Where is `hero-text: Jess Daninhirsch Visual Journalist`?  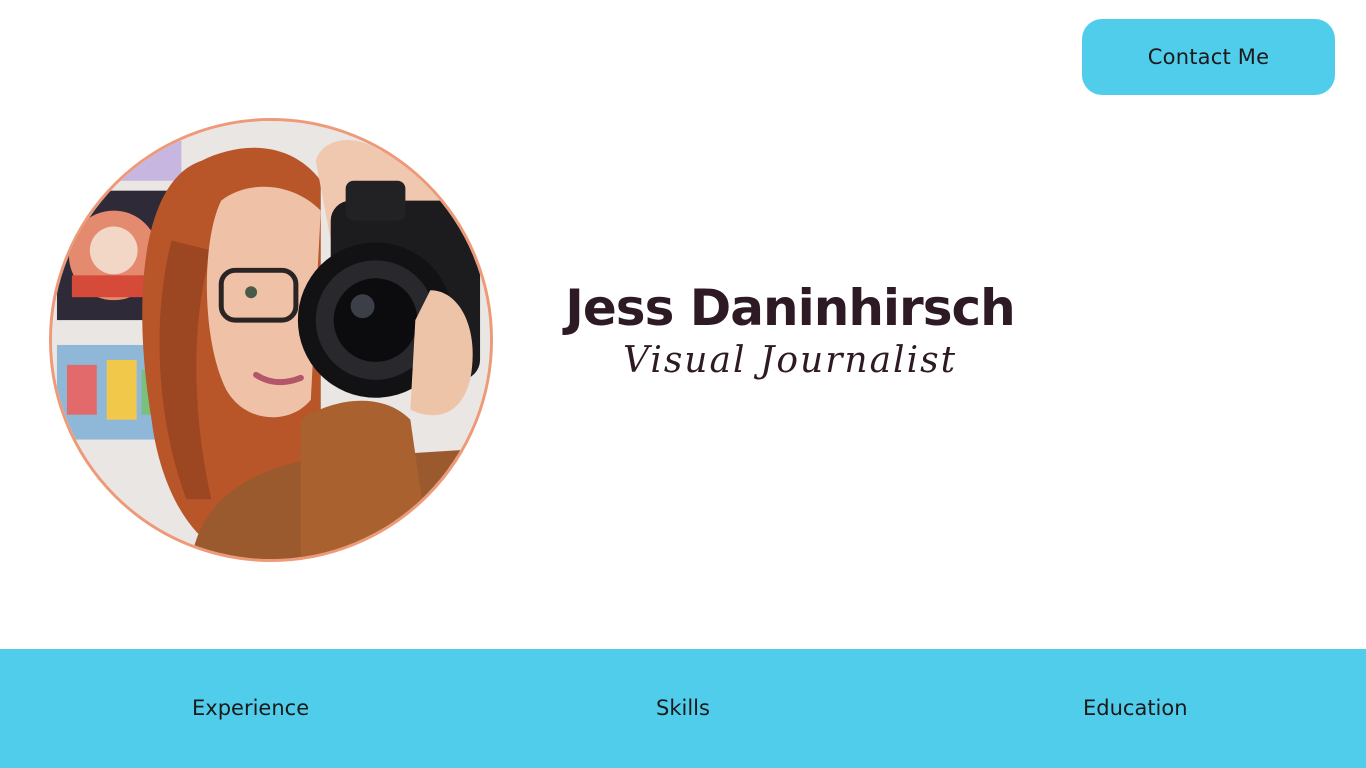
hero-text: Jess Daninhirsch Visual Journalist is located at coordinates (790, 331).